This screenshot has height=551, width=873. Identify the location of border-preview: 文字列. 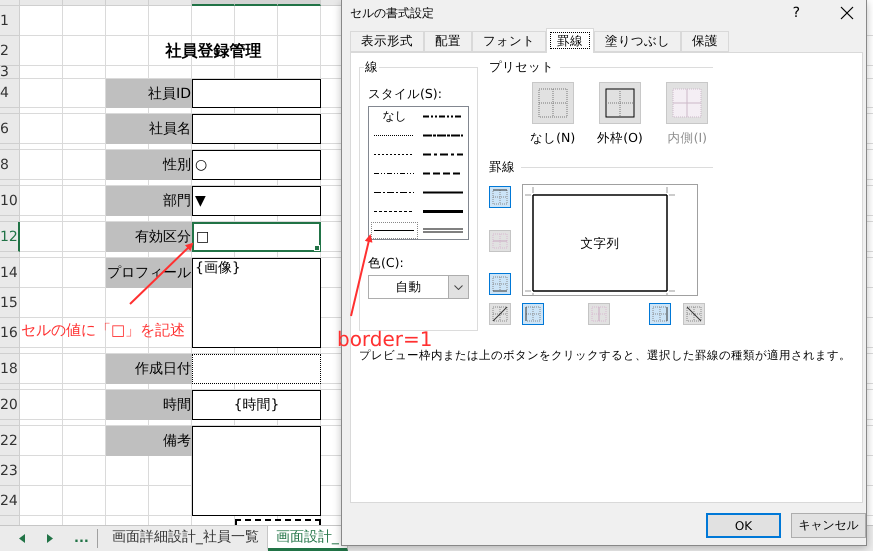
(610, 240).